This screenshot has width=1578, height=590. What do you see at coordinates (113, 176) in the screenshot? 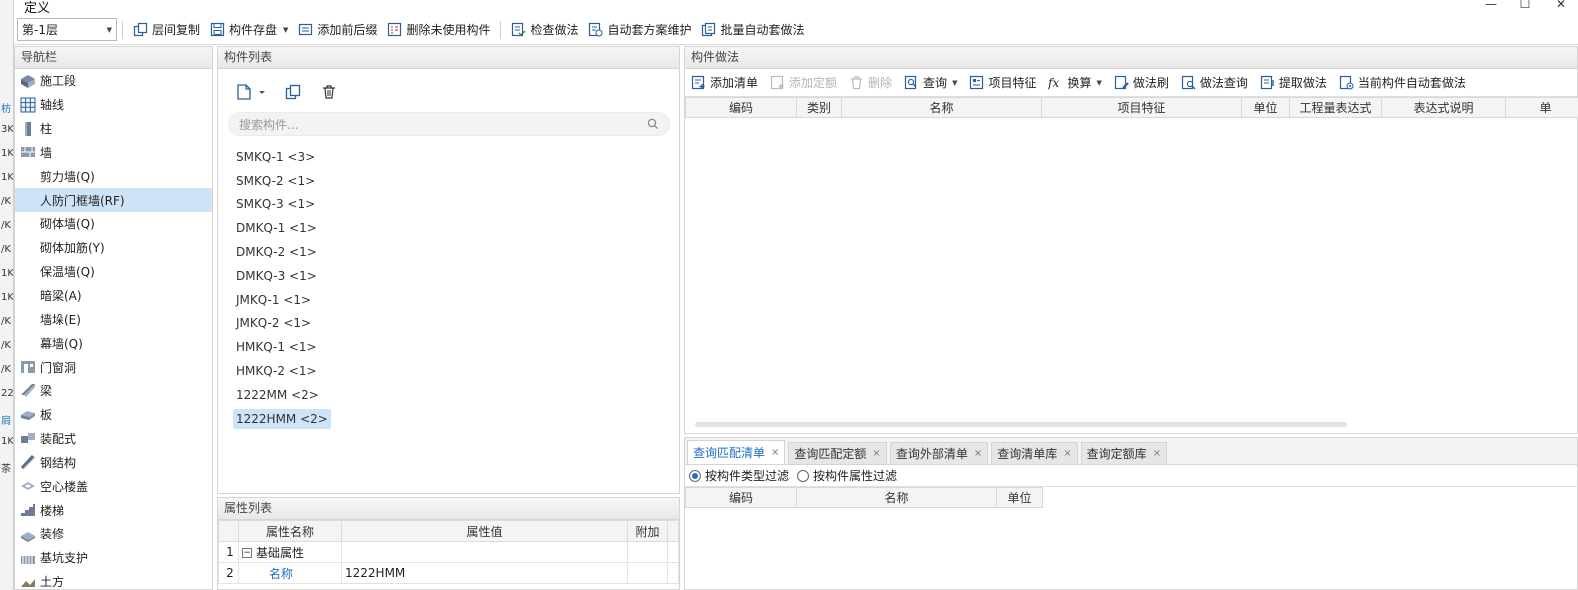
I see `nav-item: 剪力墙(Q)` at bounding box center [113, 176].